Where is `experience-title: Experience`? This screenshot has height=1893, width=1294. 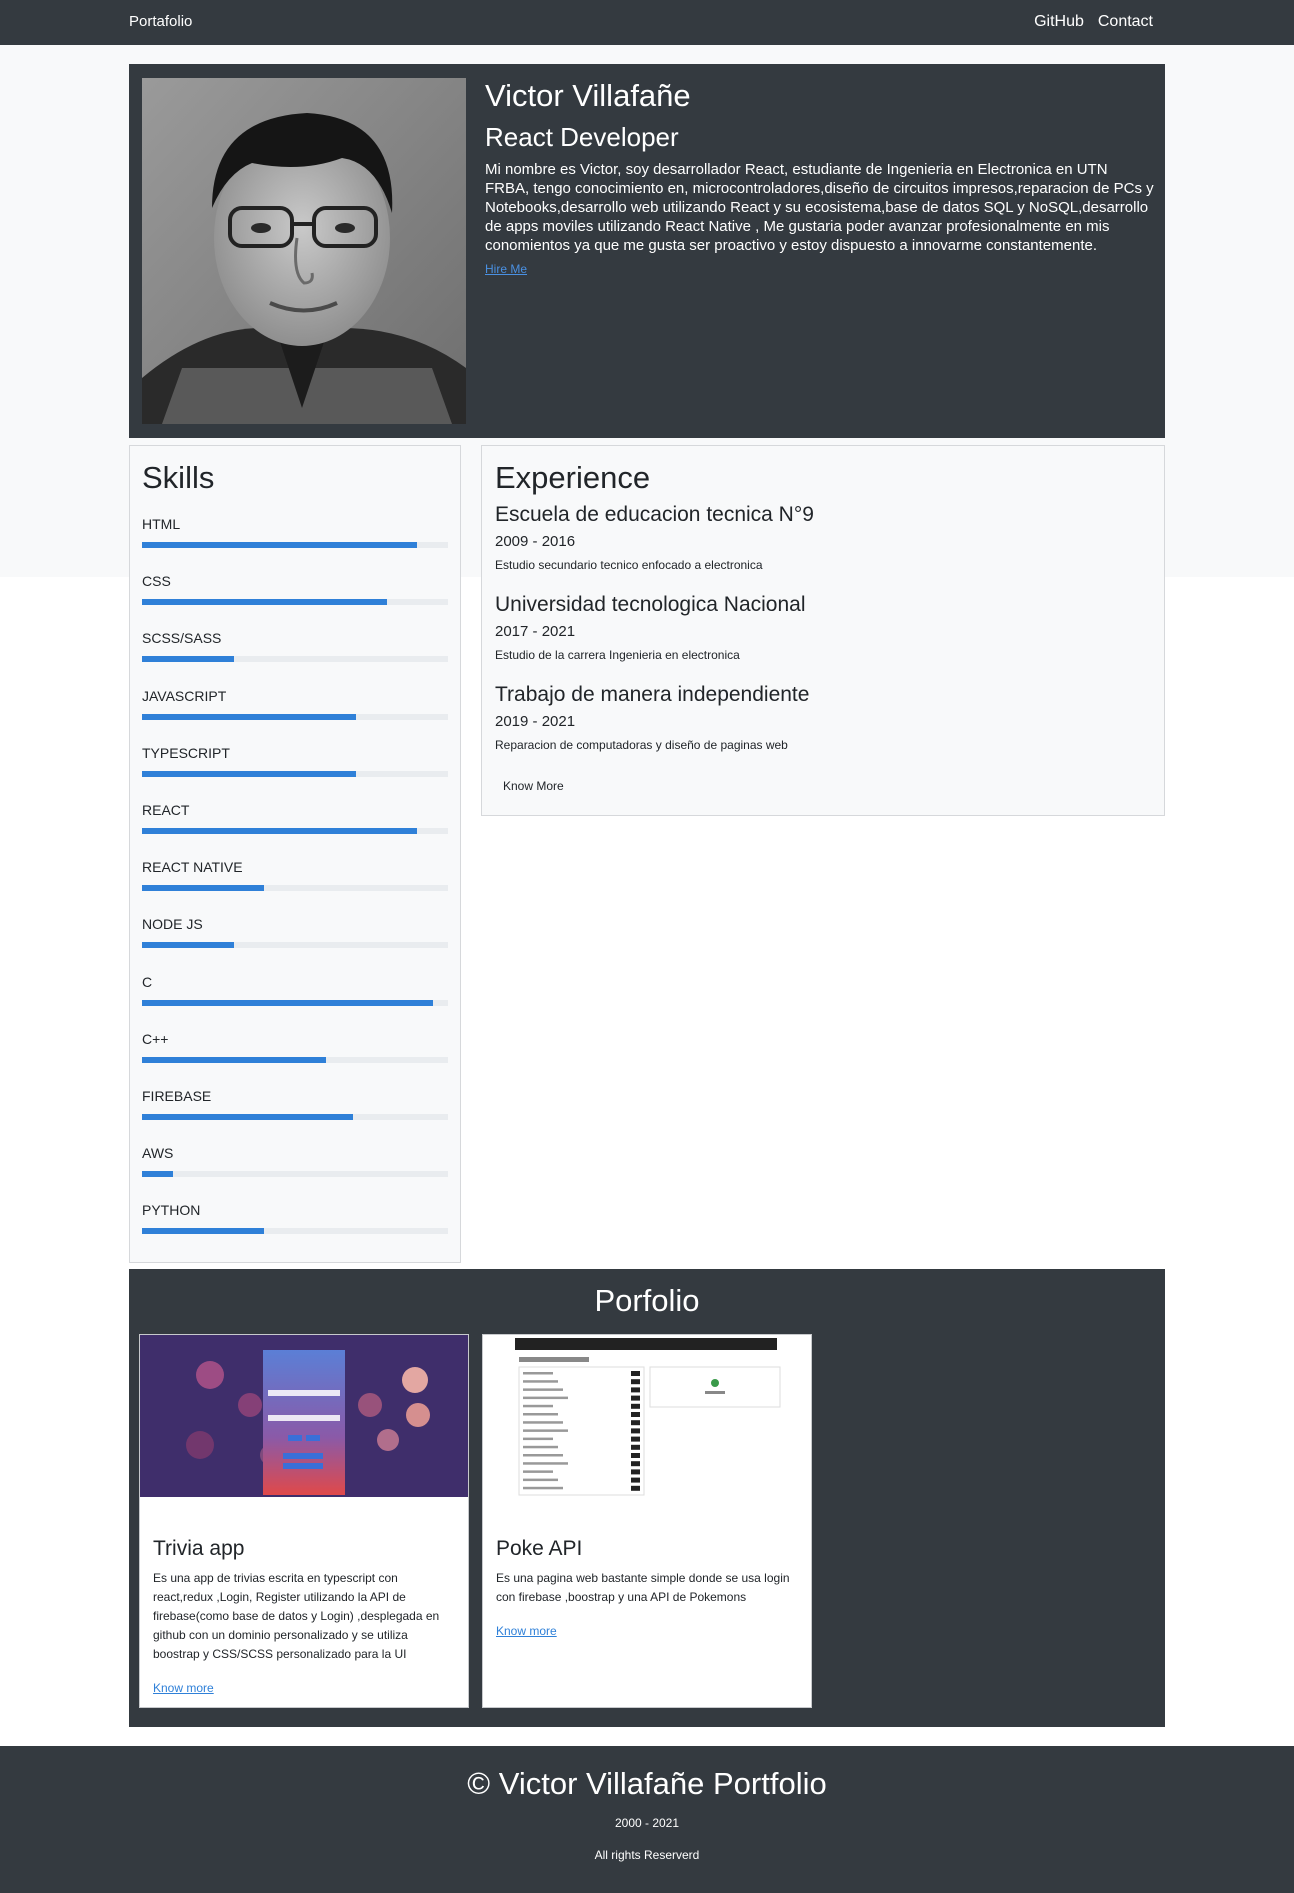 experience-title: Experience is located at coordinates (573, 477).